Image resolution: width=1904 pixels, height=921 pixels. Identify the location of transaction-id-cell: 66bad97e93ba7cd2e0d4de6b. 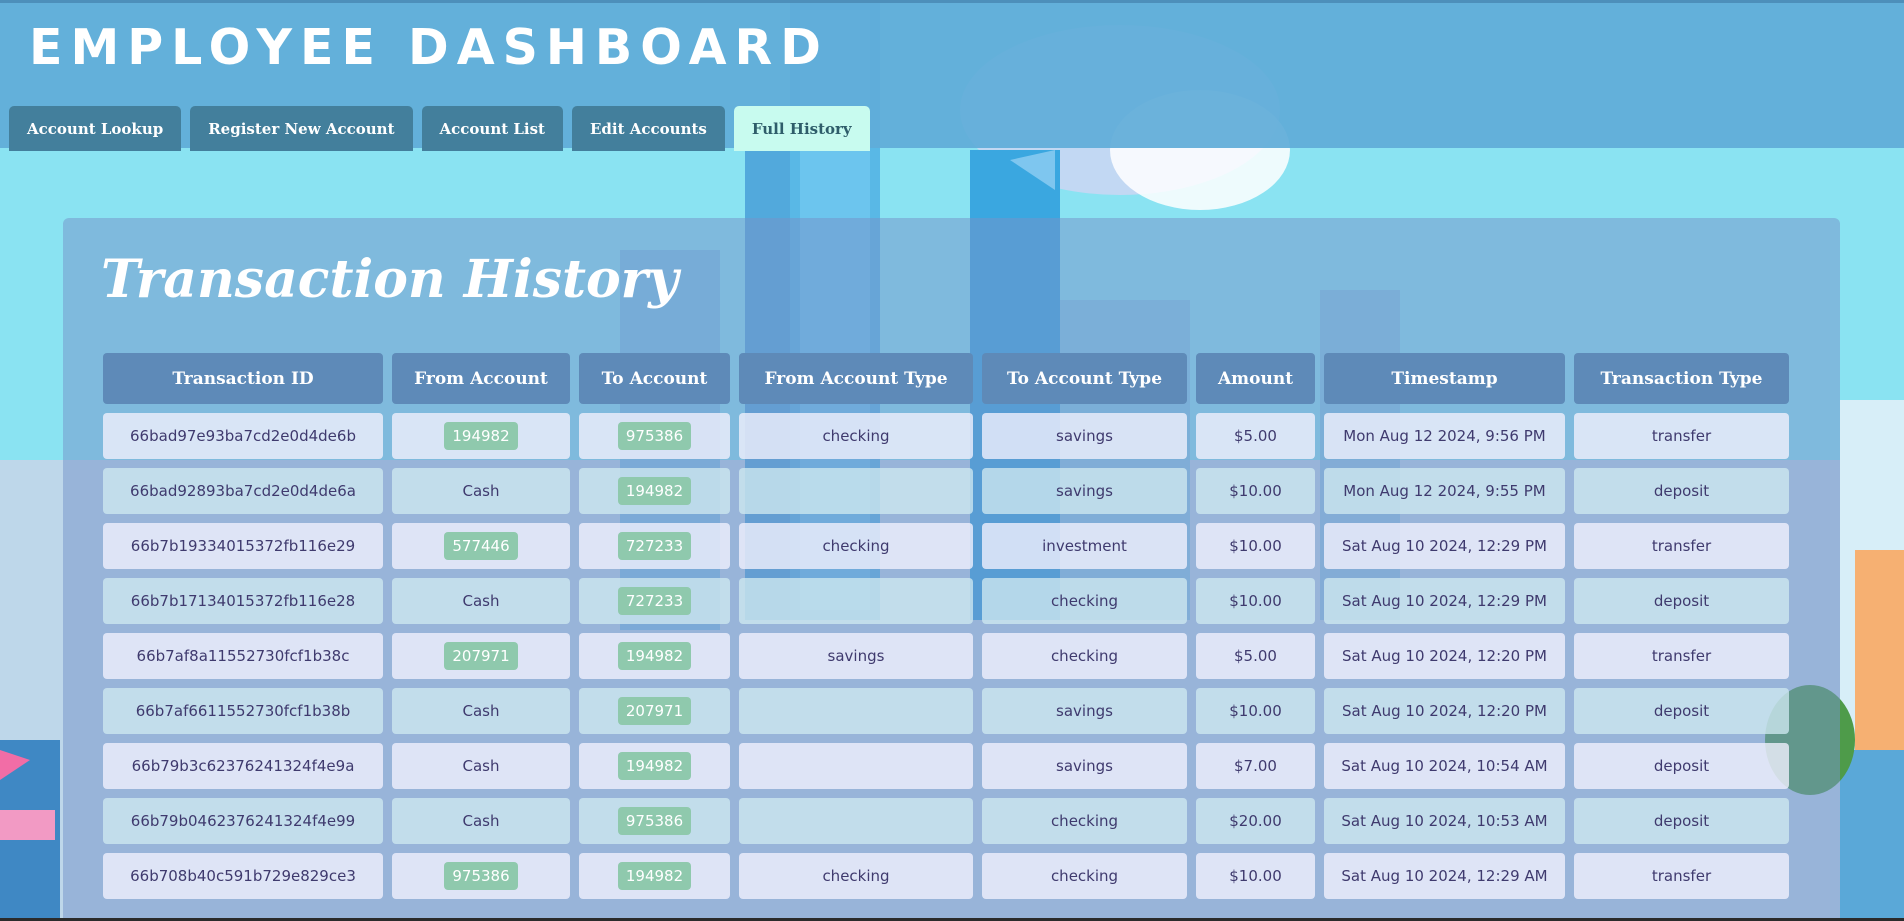
(243, 436).